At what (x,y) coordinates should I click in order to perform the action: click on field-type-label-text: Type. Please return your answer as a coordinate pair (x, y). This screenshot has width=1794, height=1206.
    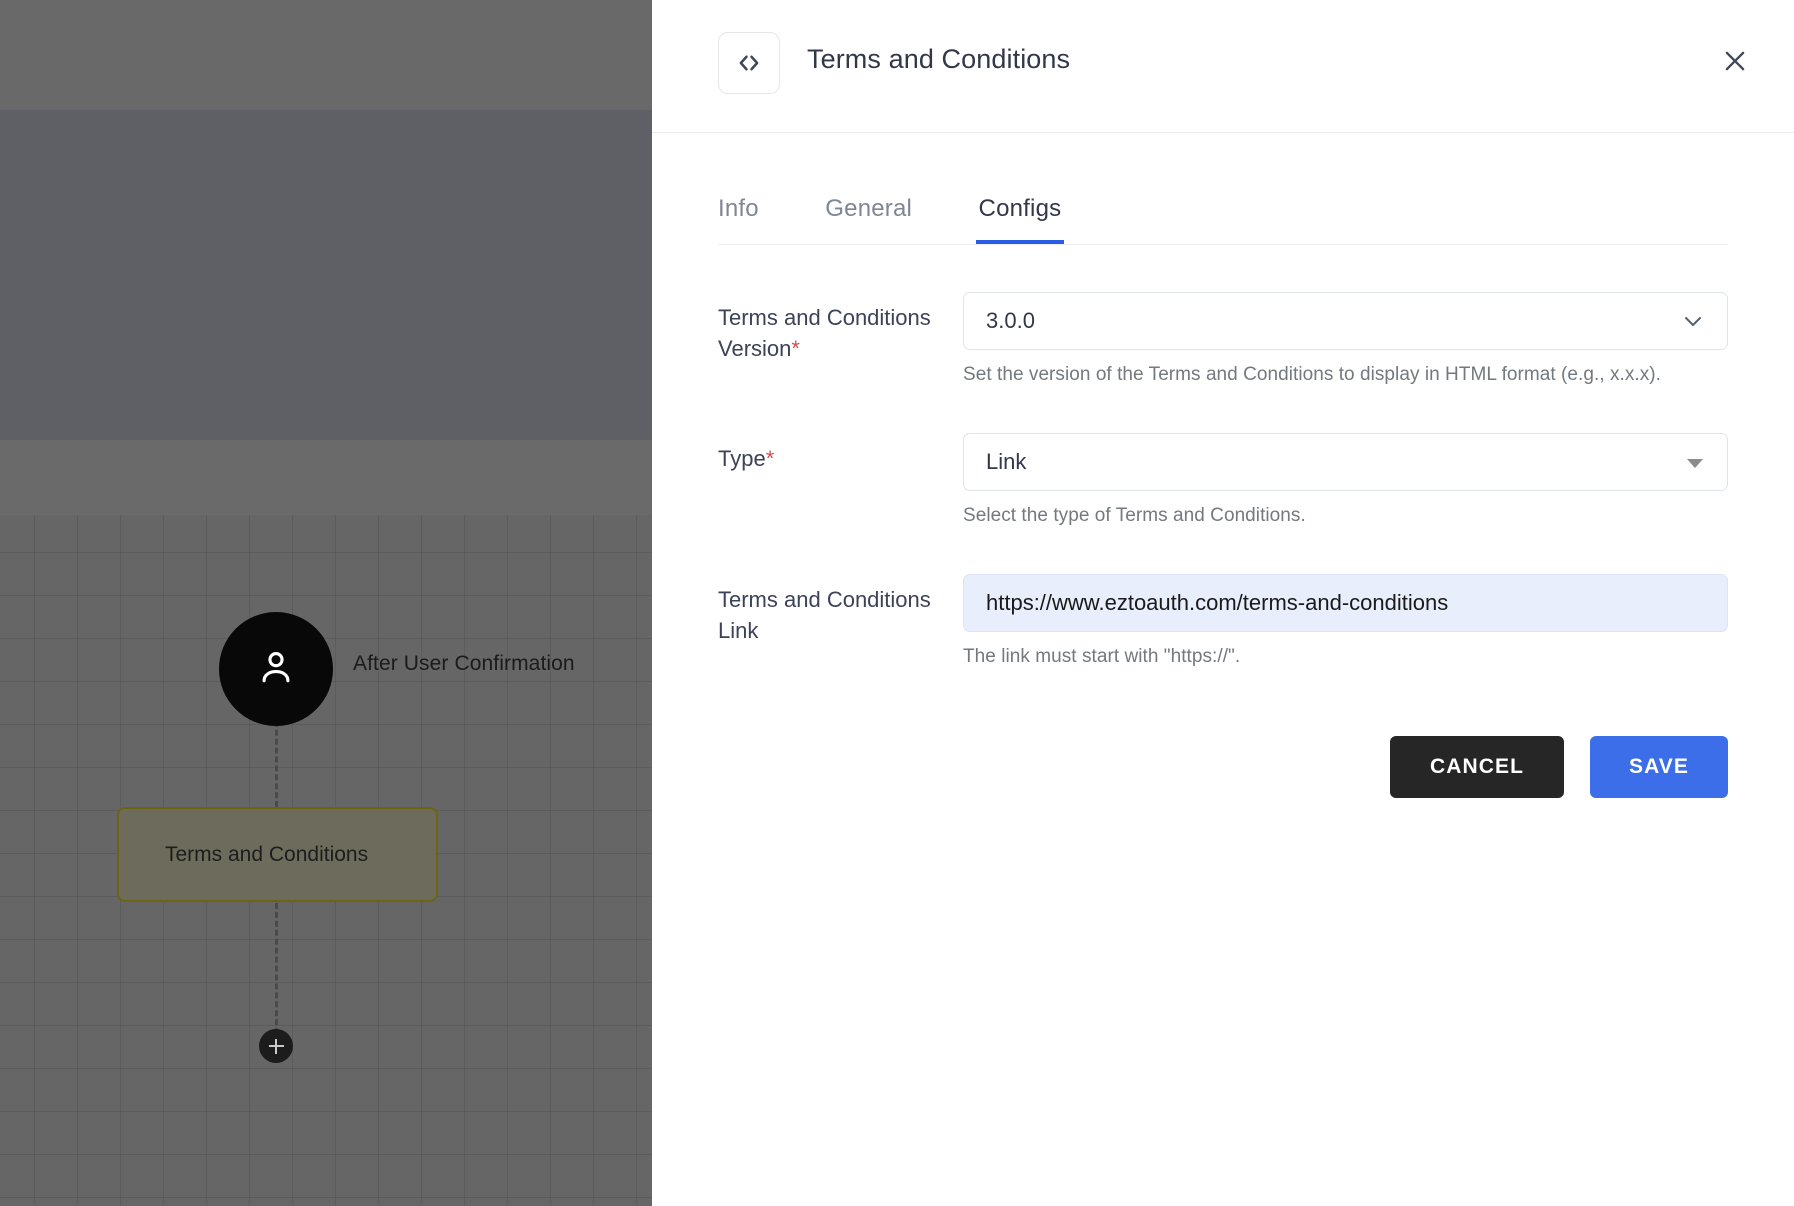
    Looking at the image, I should click on (742, 458).